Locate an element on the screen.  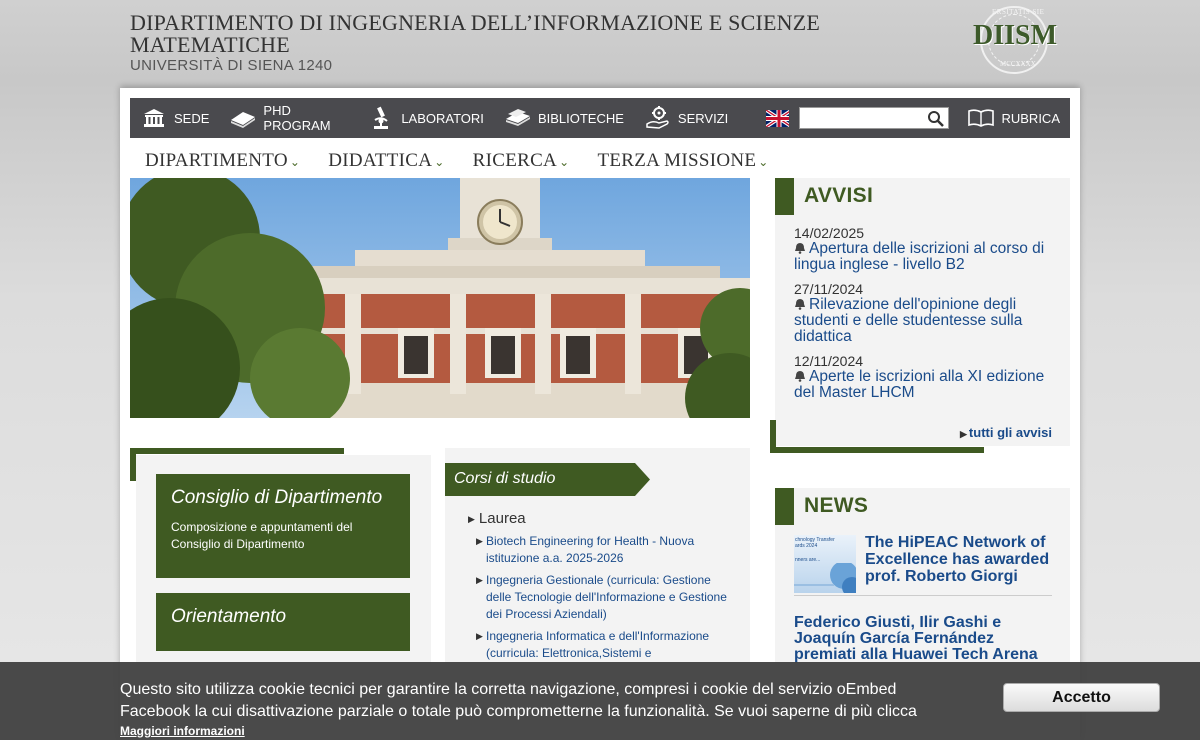
consiglio-title: Consiglio di Dipartimento is located at coordinates (277, 497).